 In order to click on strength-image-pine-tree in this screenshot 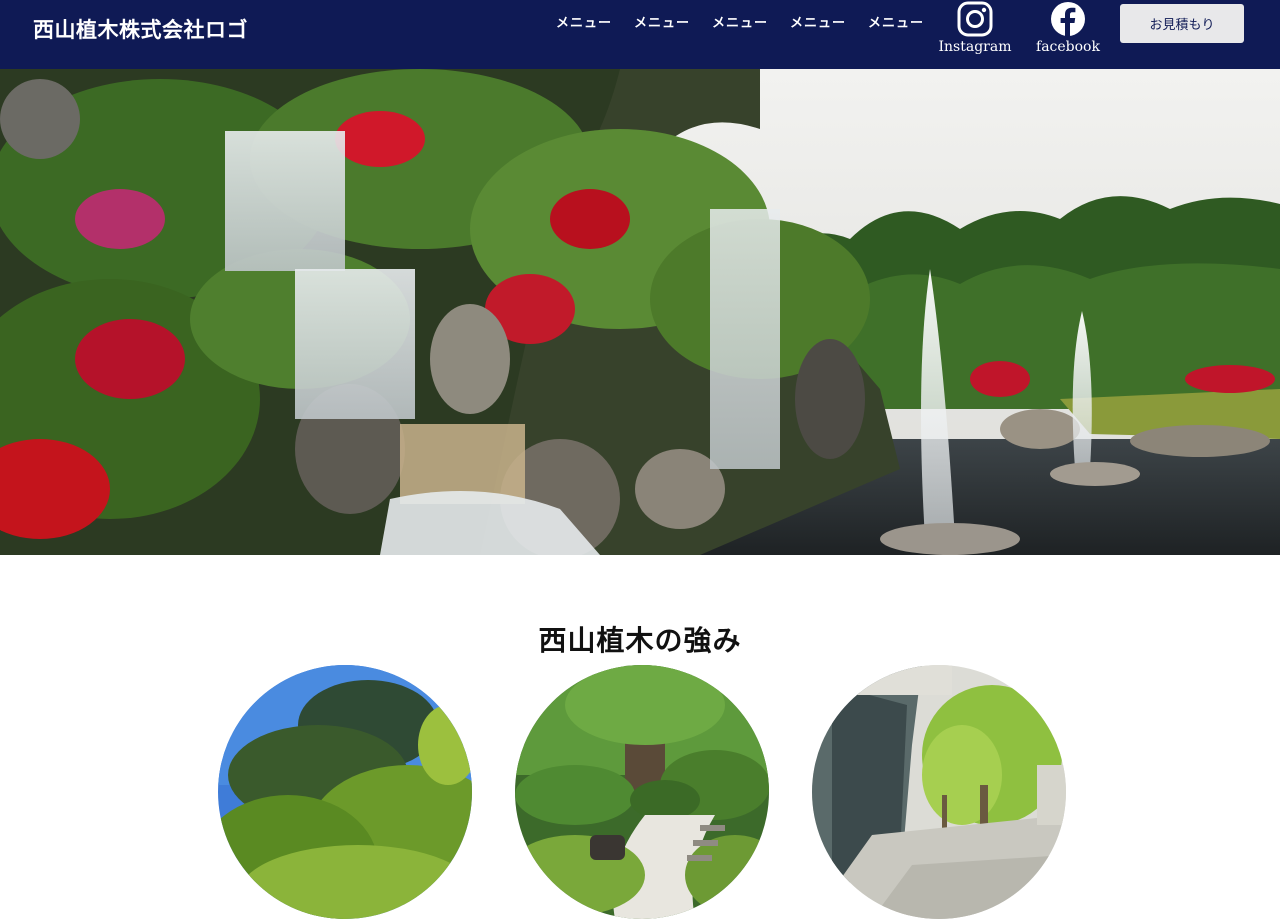, I will do `click(345, 792)`.